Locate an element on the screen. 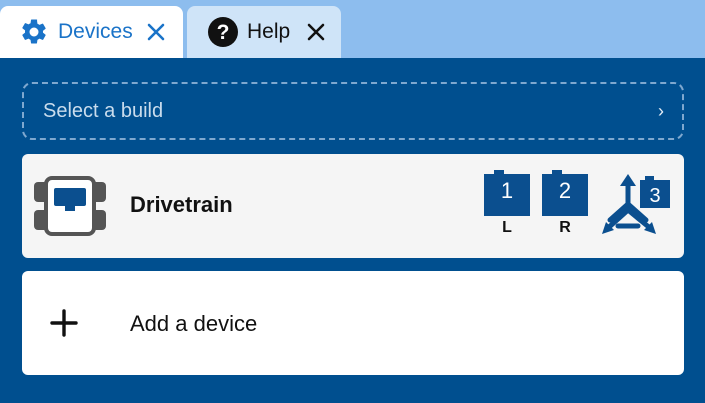  port-2: 2 R is located at coordinates (565, 203).